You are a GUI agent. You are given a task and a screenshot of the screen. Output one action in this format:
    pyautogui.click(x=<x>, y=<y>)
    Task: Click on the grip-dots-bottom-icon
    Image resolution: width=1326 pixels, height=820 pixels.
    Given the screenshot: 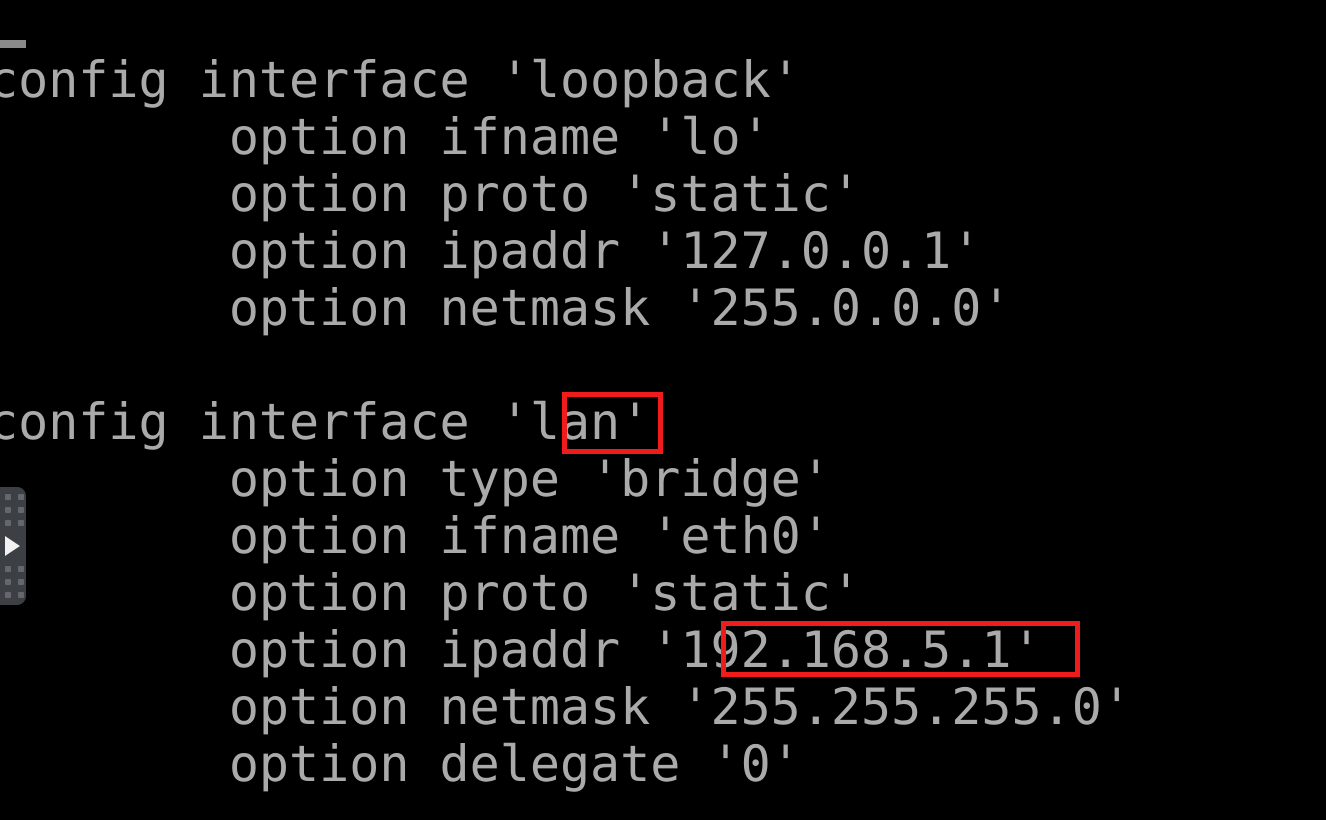 What is the action you would take?
    pyautogui.click(x=14, y=582)
    